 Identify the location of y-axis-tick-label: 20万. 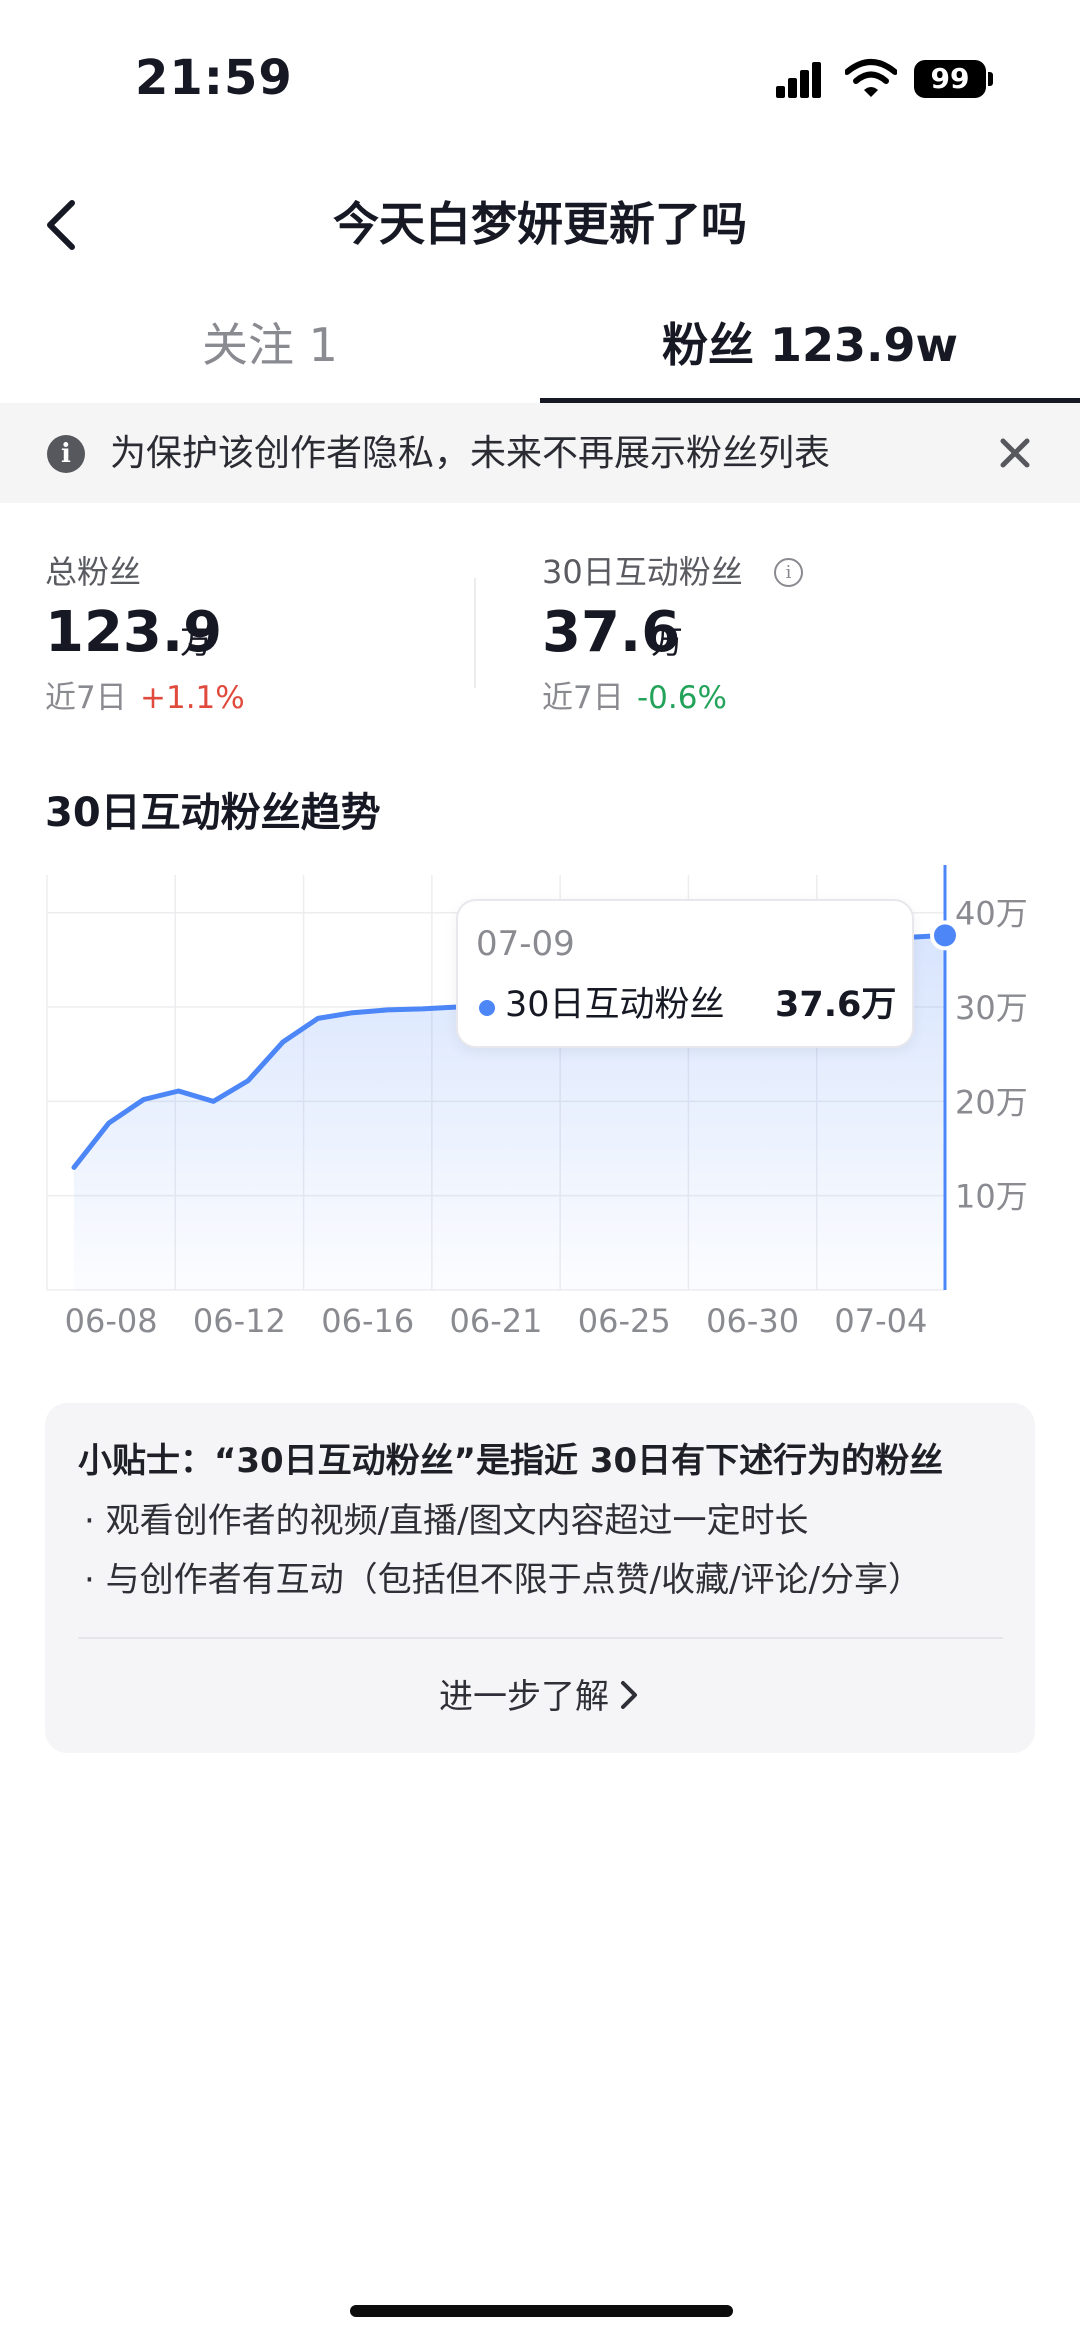
(991, 1102).